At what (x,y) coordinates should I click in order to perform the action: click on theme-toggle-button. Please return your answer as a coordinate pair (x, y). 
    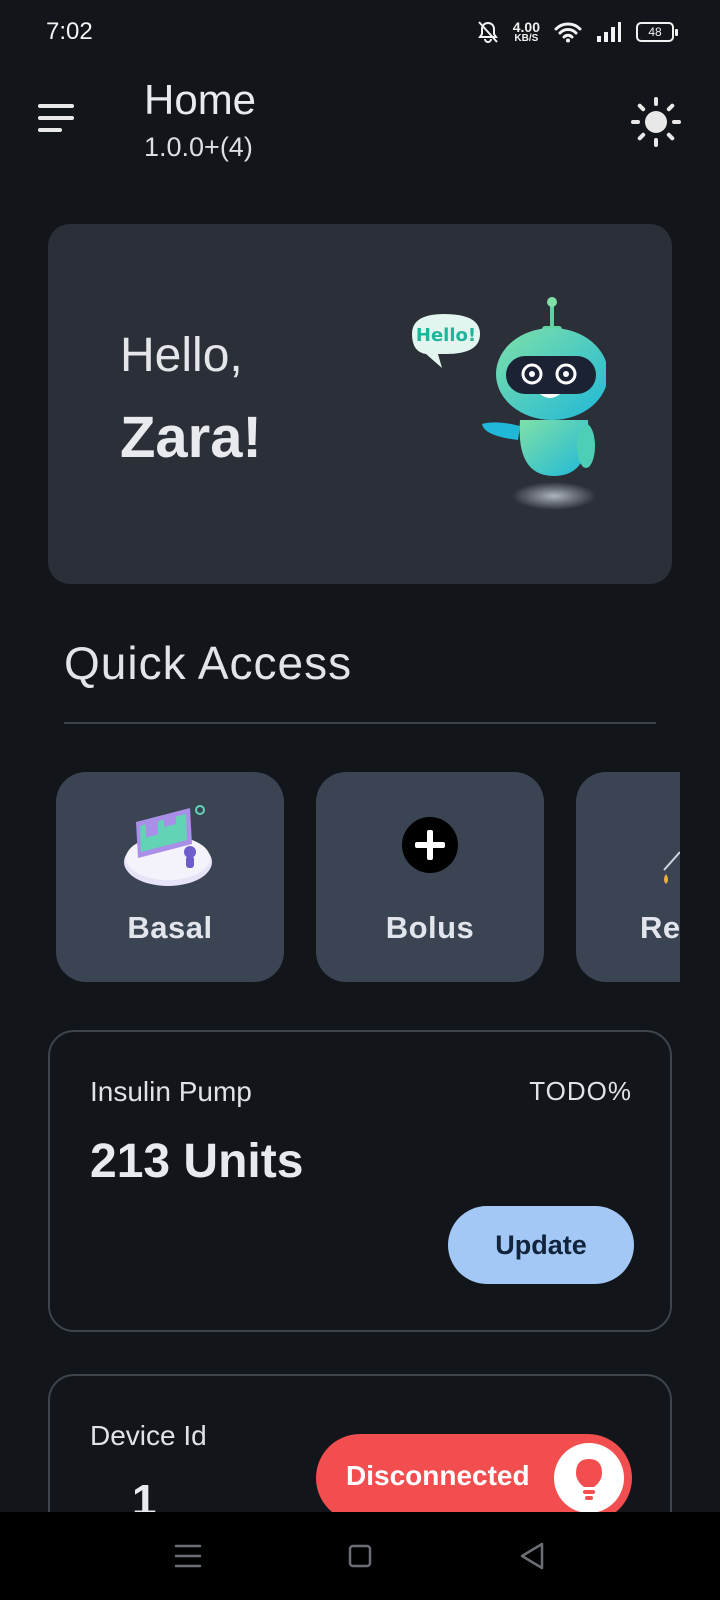
    Looking at the image, I should click on (656, 122).